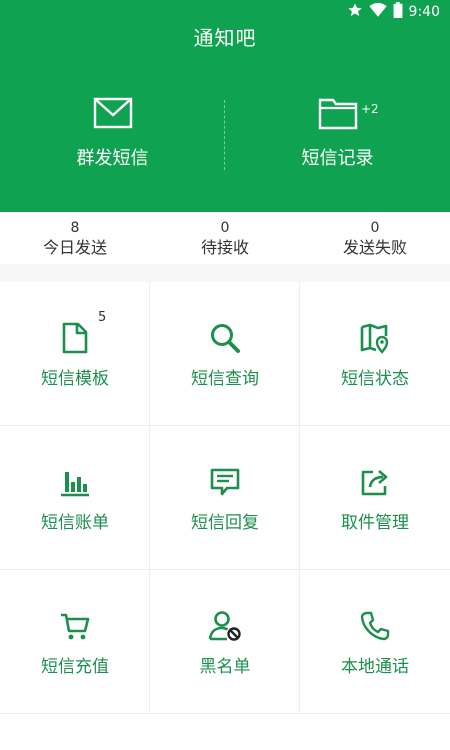 Image resolution: width=450 pixels, height=750 pixels. Describe the element at coordinates (225, 379) in the screenshot. I see `menu-label: 短信查询` at that location.